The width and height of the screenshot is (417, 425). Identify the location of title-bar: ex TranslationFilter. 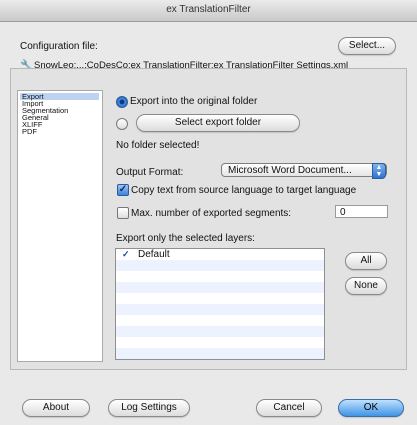
(208, 11).